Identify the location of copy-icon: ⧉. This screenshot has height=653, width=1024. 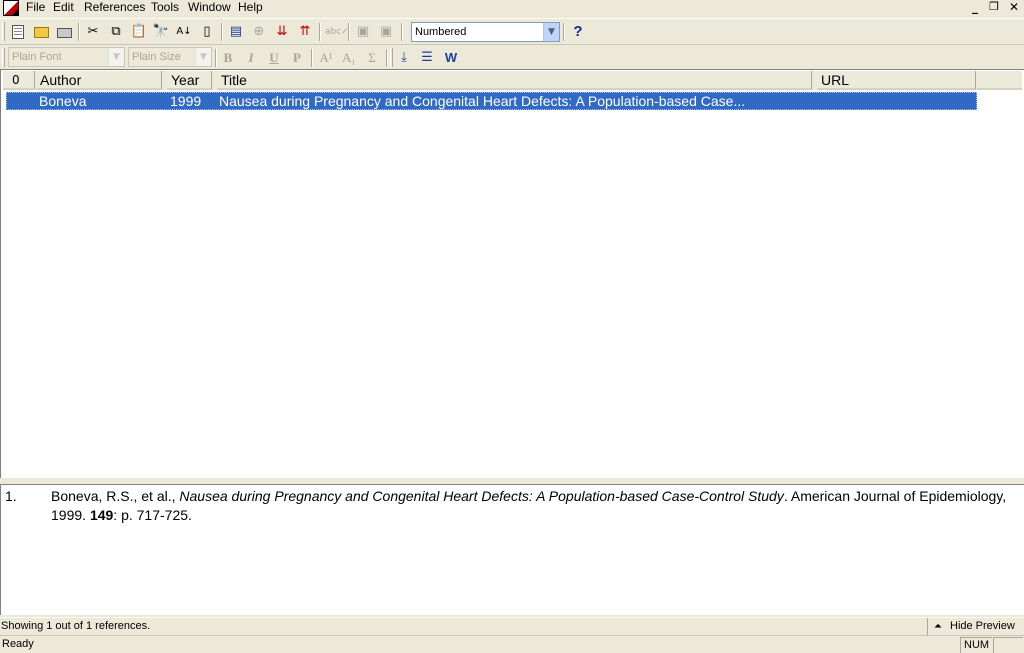
(116, 31).